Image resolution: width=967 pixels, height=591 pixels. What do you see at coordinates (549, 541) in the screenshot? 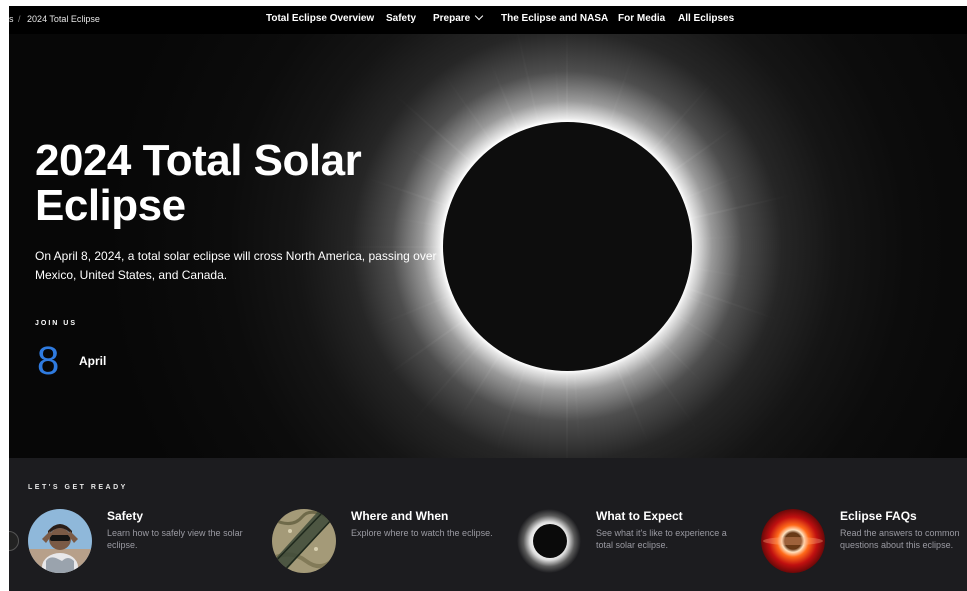
I see `total-eclipse-corona-icon` at bounding box center [549, 541].